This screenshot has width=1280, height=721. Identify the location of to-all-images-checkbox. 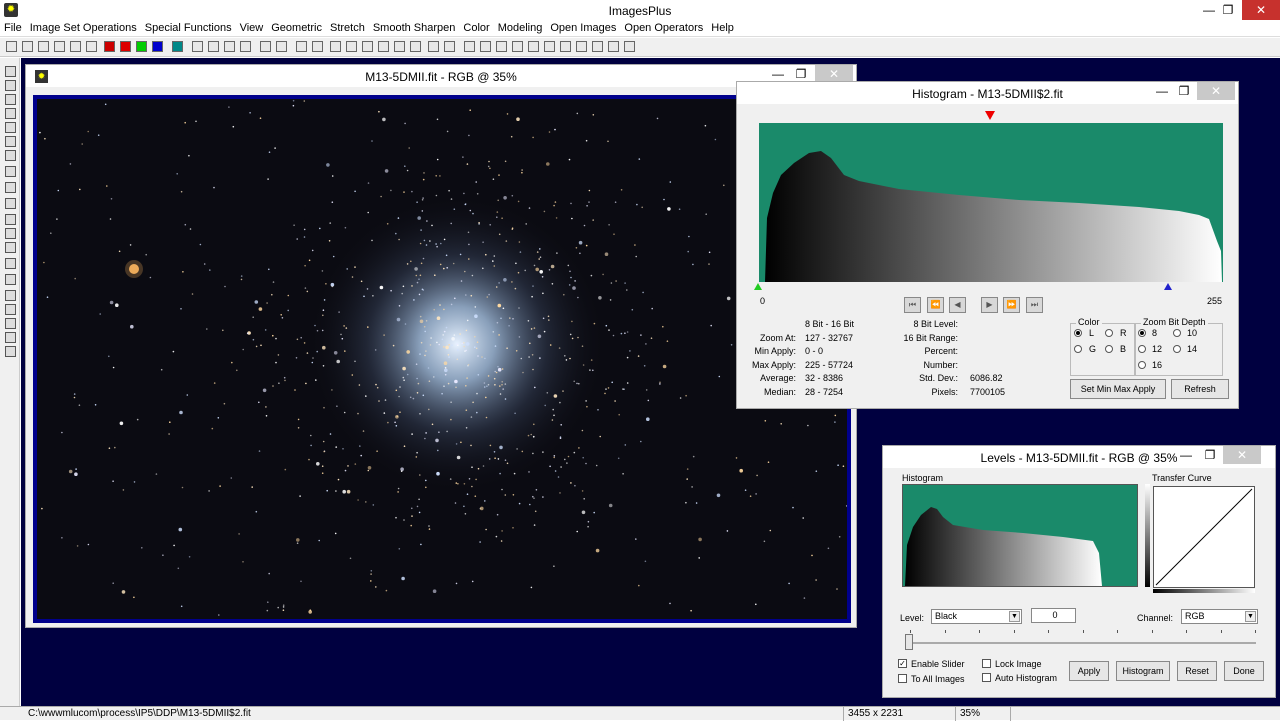
(902, 678).